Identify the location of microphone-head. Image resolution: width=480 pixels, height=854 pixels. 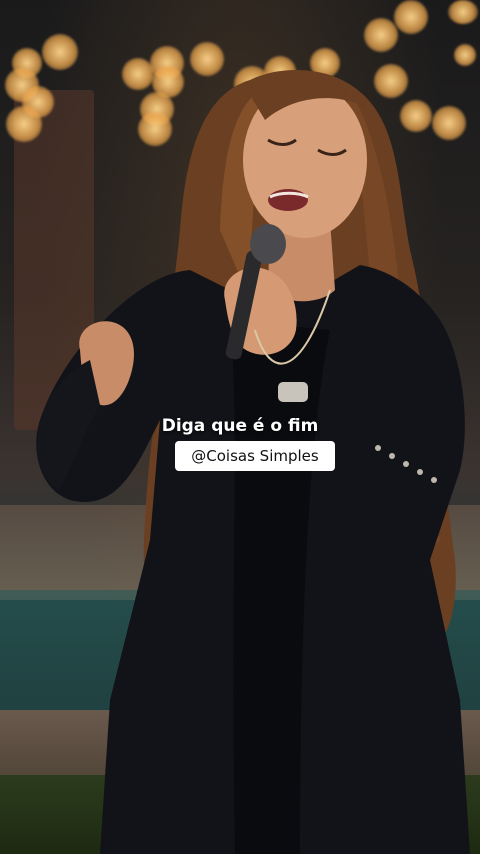
(268, 244).